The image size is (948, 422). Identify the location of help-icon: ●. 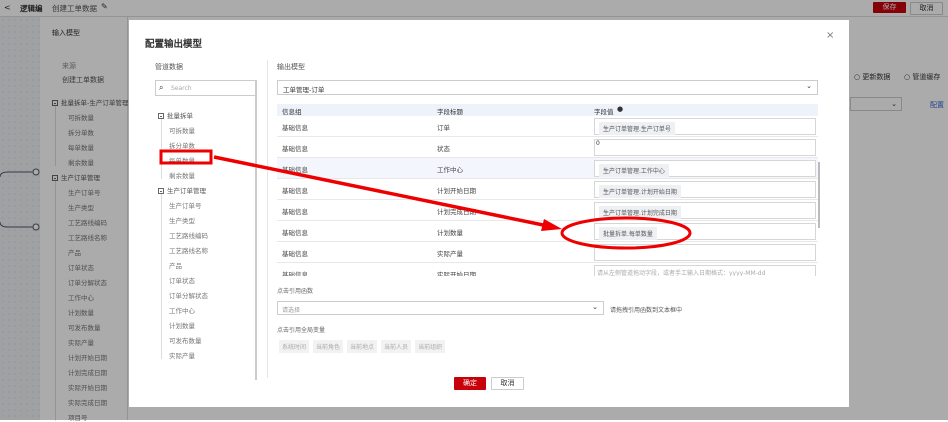
(620, 109).